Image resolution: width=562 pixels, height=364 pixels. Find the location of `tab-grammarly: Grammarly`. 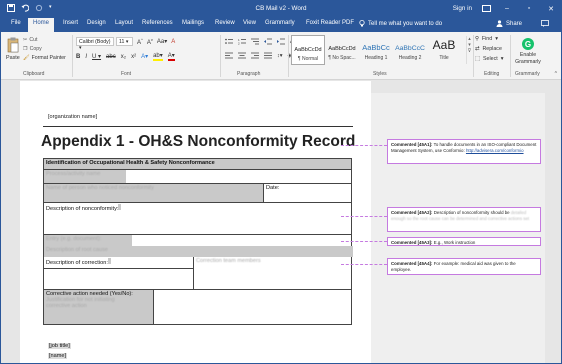

tab-grammarly: Grammarly is located at coordinates (280, 23).